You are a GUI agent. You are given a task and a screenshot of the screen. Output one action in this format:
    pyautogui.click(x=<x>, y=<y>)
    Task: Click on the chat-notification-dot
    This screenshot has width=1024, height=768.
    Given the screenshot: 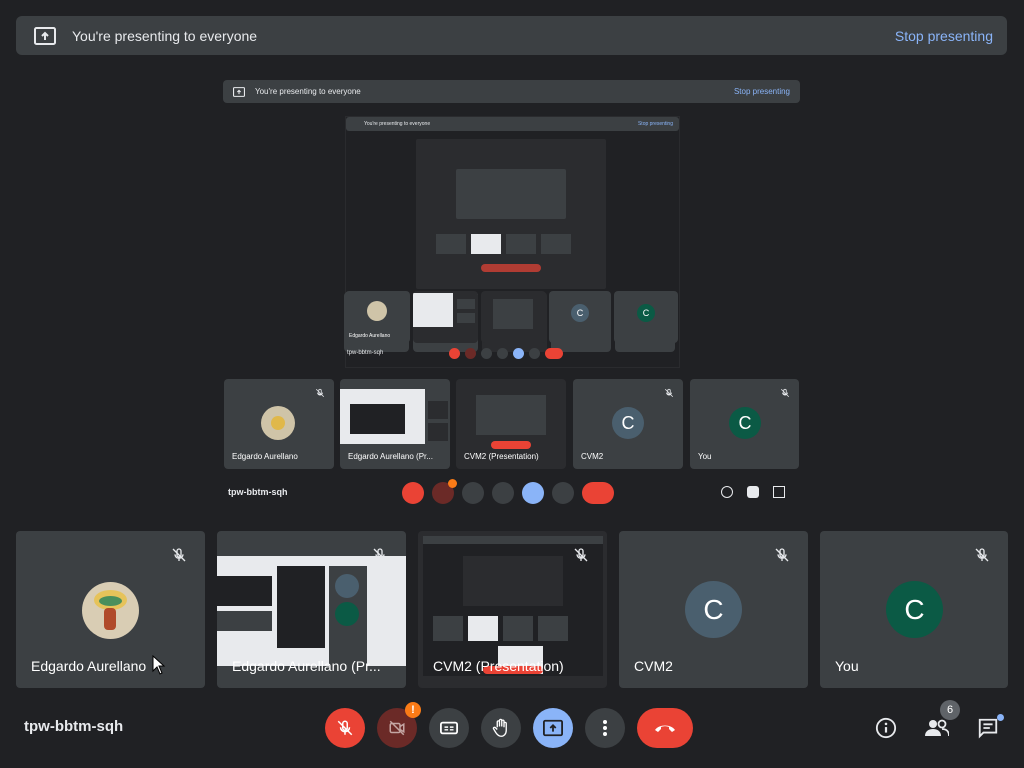 What is the action you would take?
    pyautogui.click(x=1000, y=717)
    